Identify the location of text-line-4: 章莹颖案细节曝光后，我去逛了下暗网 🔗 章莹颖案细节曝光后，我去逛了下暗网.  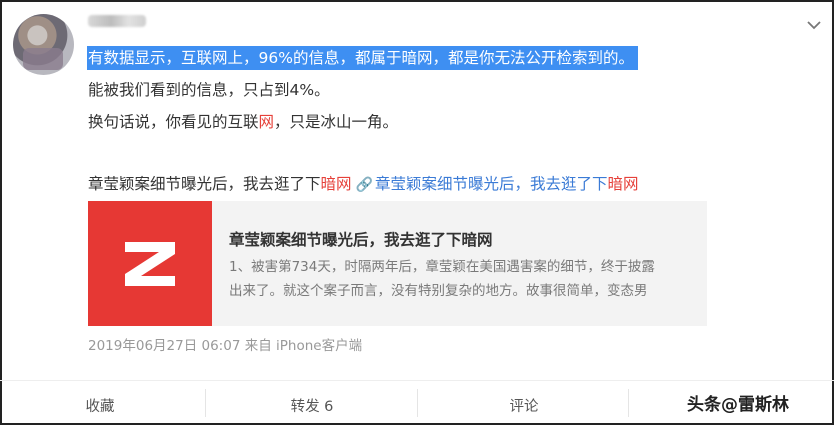
(448, 184).